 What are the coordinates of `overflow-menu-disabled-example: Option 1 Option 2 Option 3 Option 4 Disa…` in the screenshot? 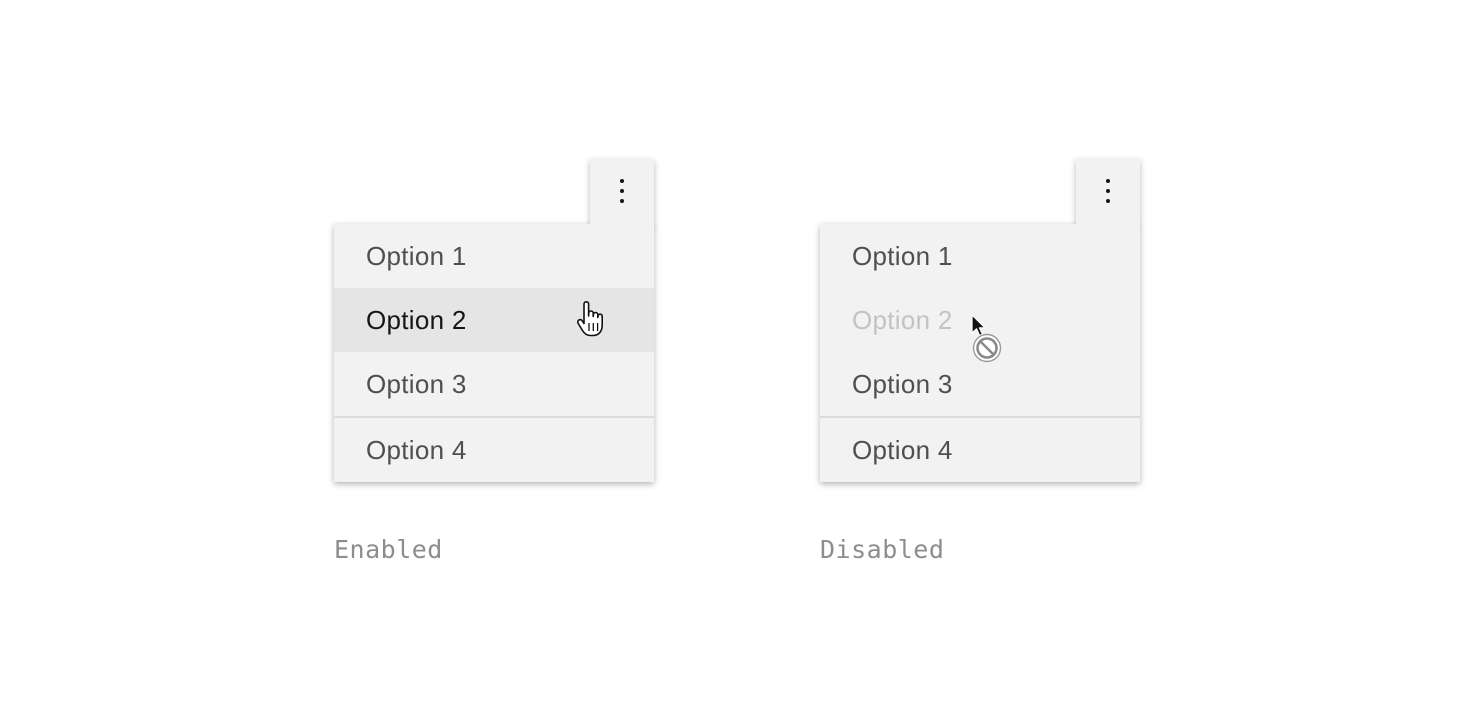 It's located at (980, 369).